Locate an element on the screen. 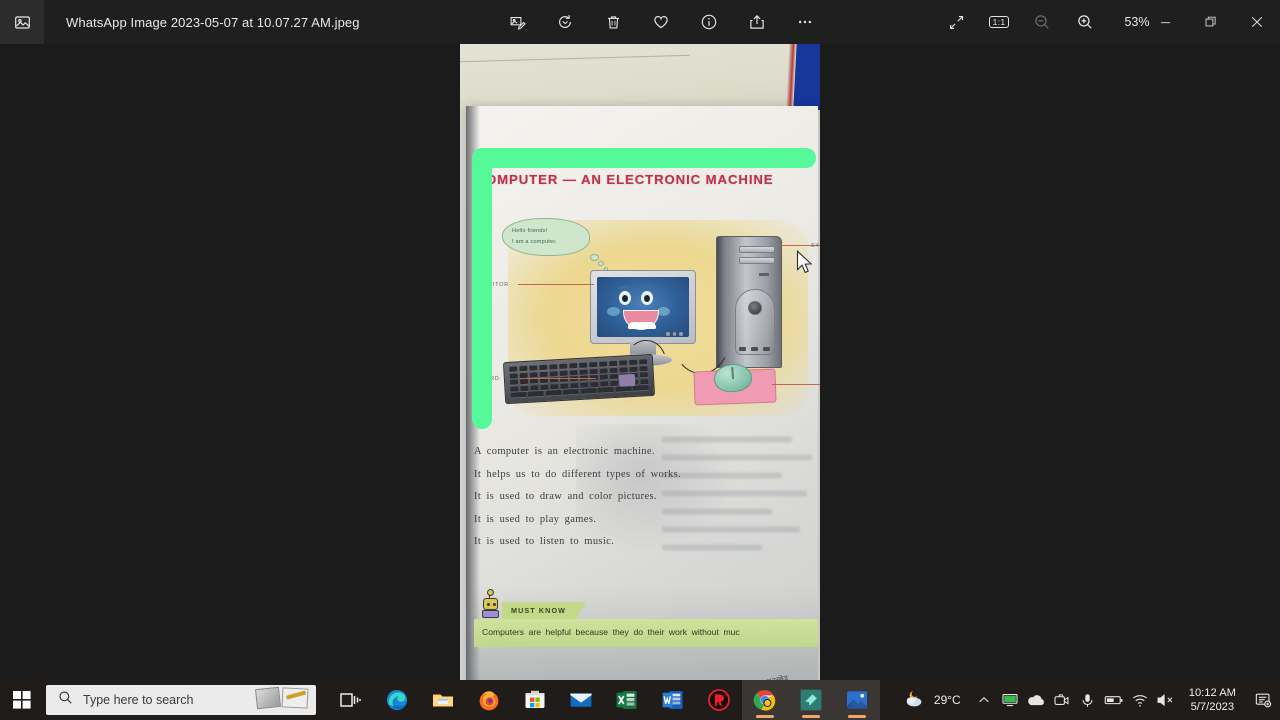 The image size is (1280, 720). search-illustration-icon is located at coordinates (282, 699).